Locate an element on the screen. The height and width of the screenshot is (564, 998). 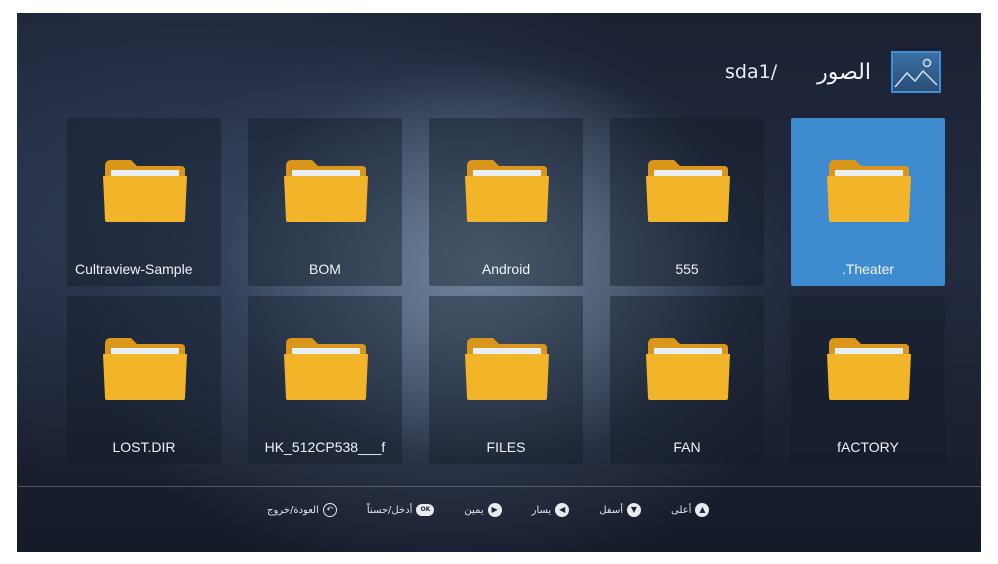
right-arrow-icon: ▶ is located at coordinates (494, 510).